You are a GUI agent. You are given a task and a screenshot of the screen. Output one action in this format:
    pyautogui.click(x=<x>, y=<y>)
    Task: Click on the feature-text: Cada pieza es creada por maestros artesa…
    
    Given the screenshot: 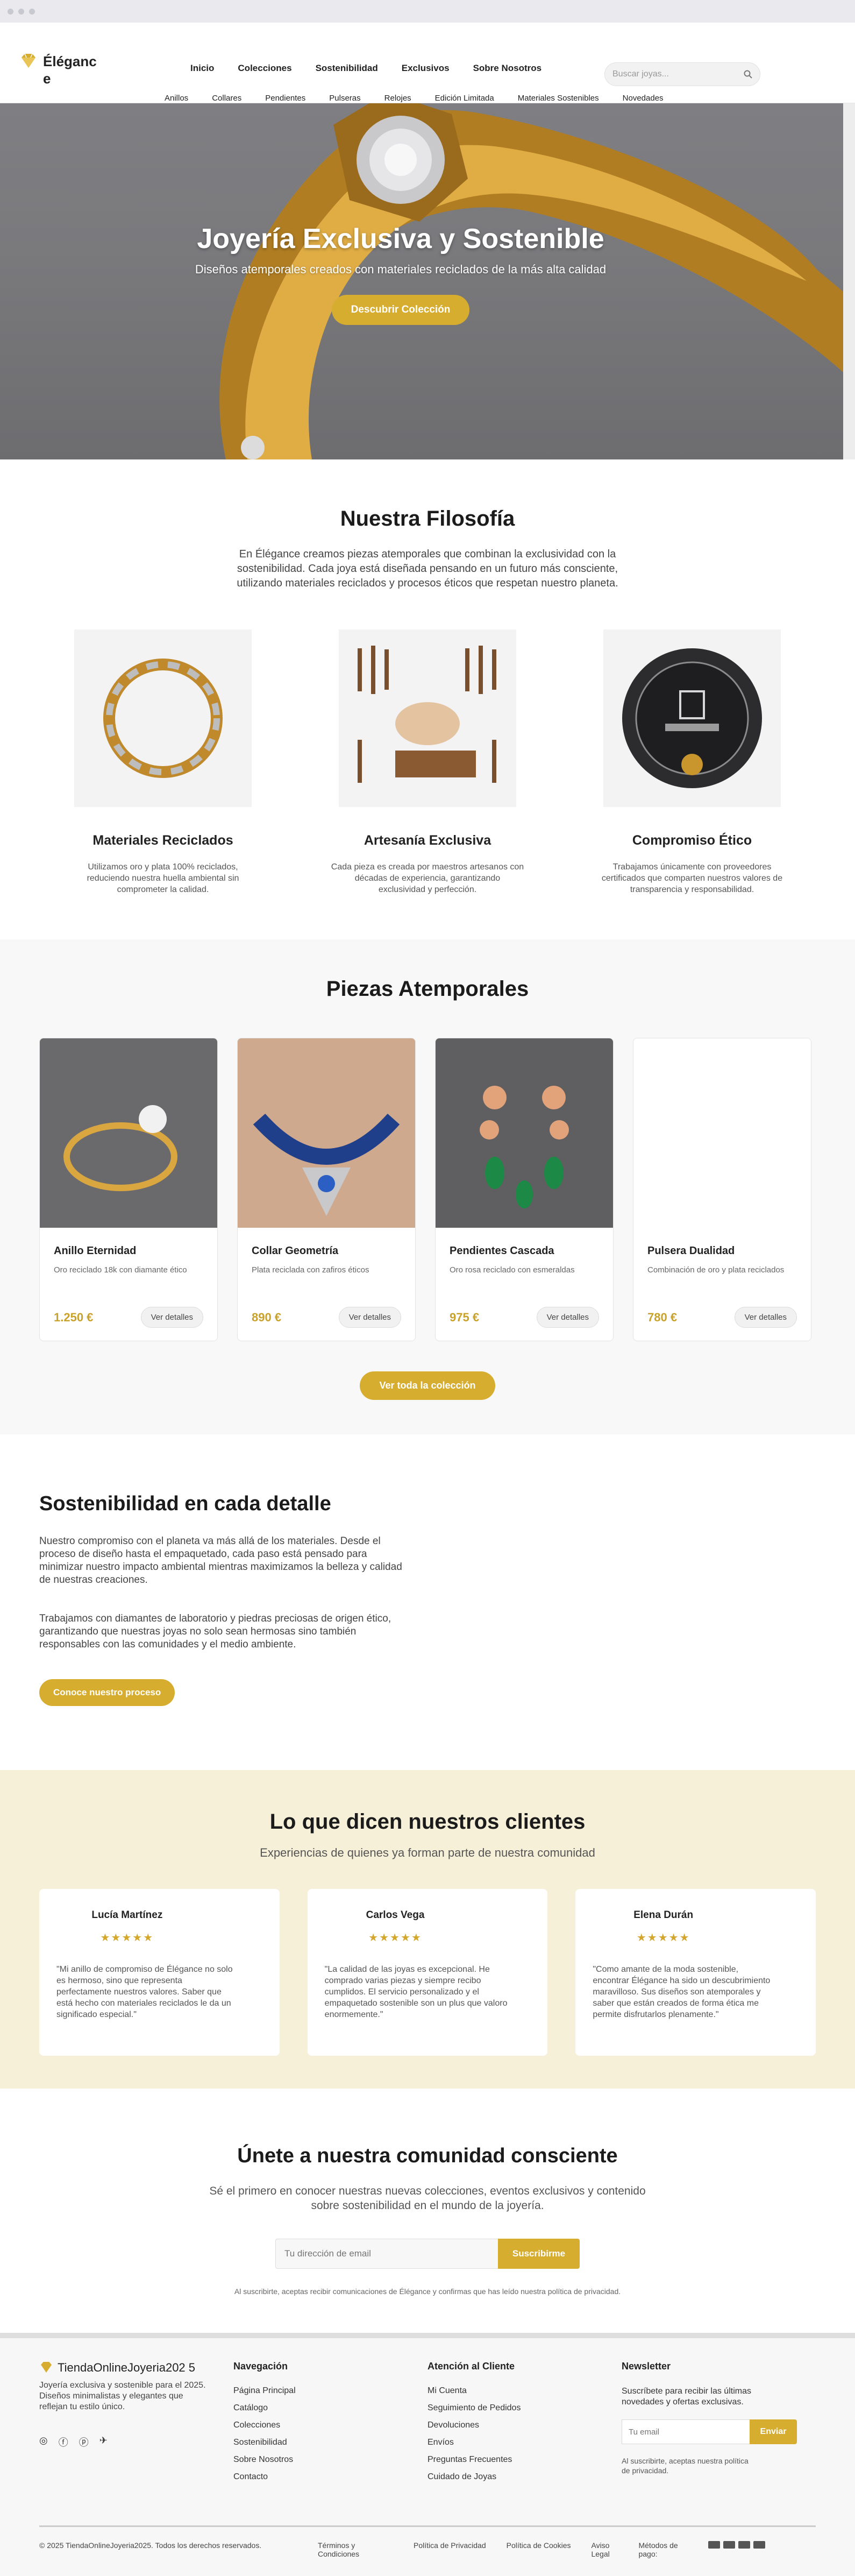 What is the action you would take?
    pyautogui.click(x=427, y=878)
    